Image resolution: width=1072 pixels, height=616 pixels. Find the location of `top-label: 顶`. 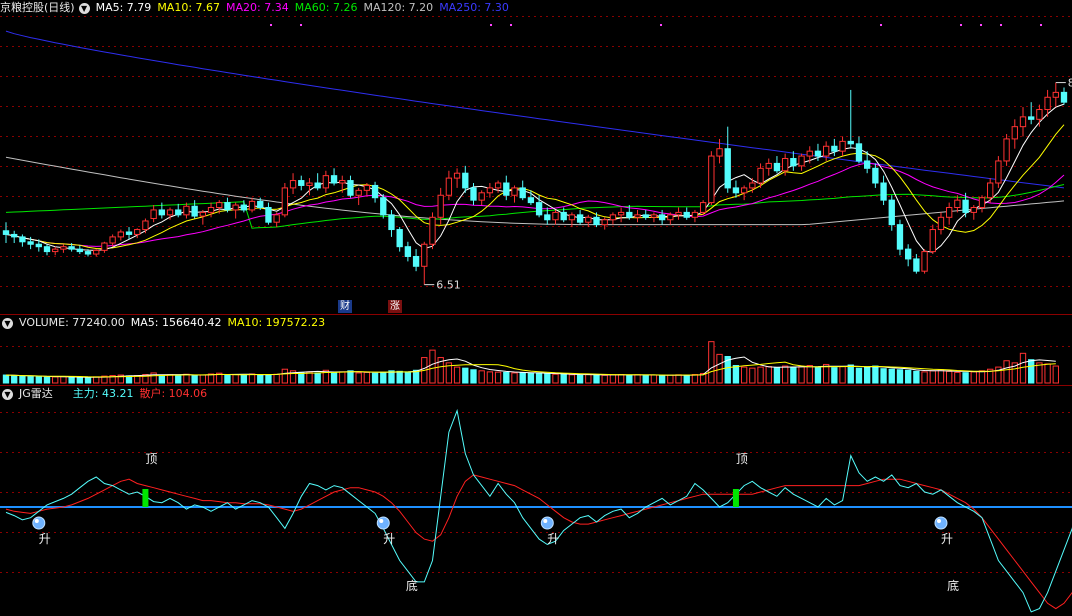

top-label: 顶 is located at coordinates (151, 459).